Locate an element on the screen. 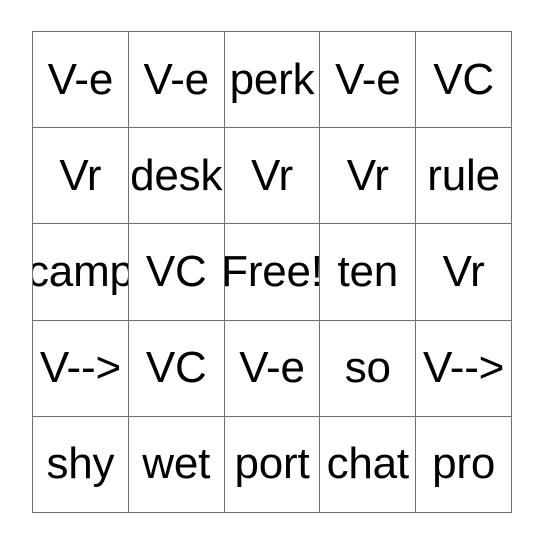 The height and width of the screenshot is (544, 544). bingo-cell-r5c4: chat is located at coordinates (368, 464).